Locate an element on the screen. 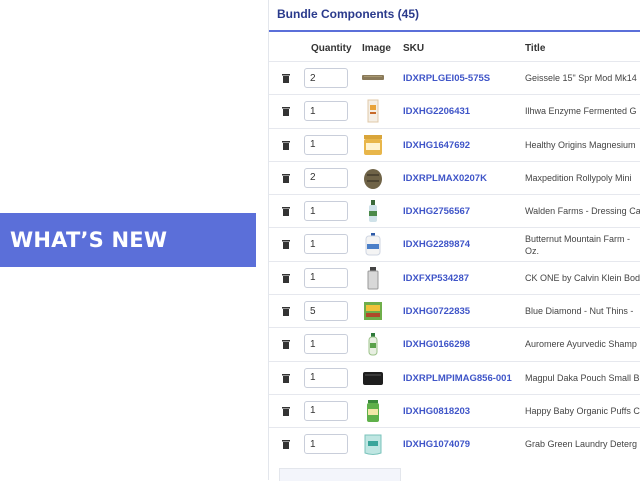 The image size is (640, 481). table-row: IDXHG0722835 Blue Diamond - Nut Thins - is located at coordinates (454, 310).